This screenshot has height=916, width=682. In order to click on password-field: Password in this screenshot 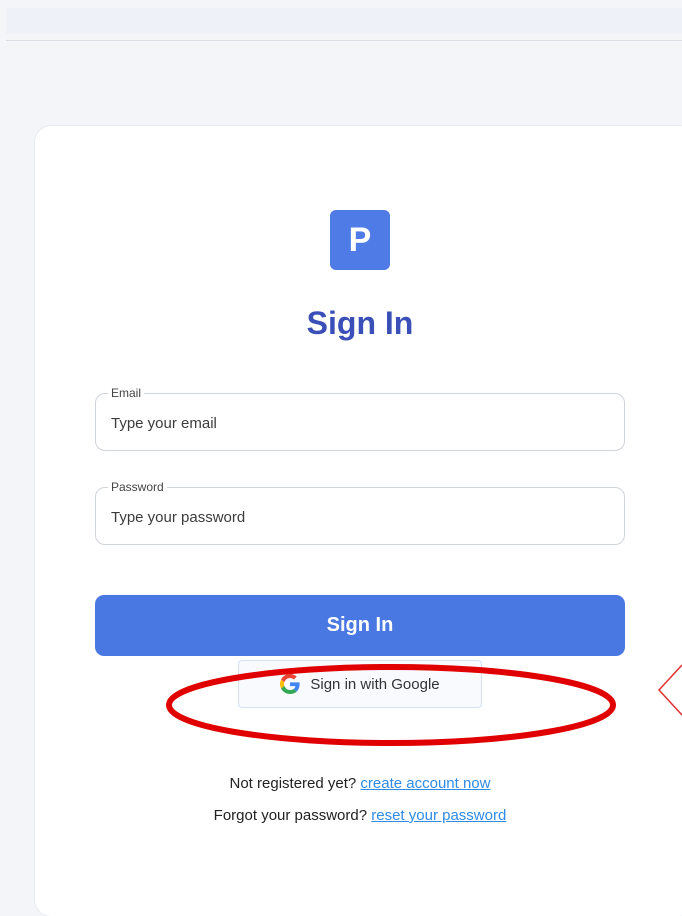, I will do `click(360, 512)`.